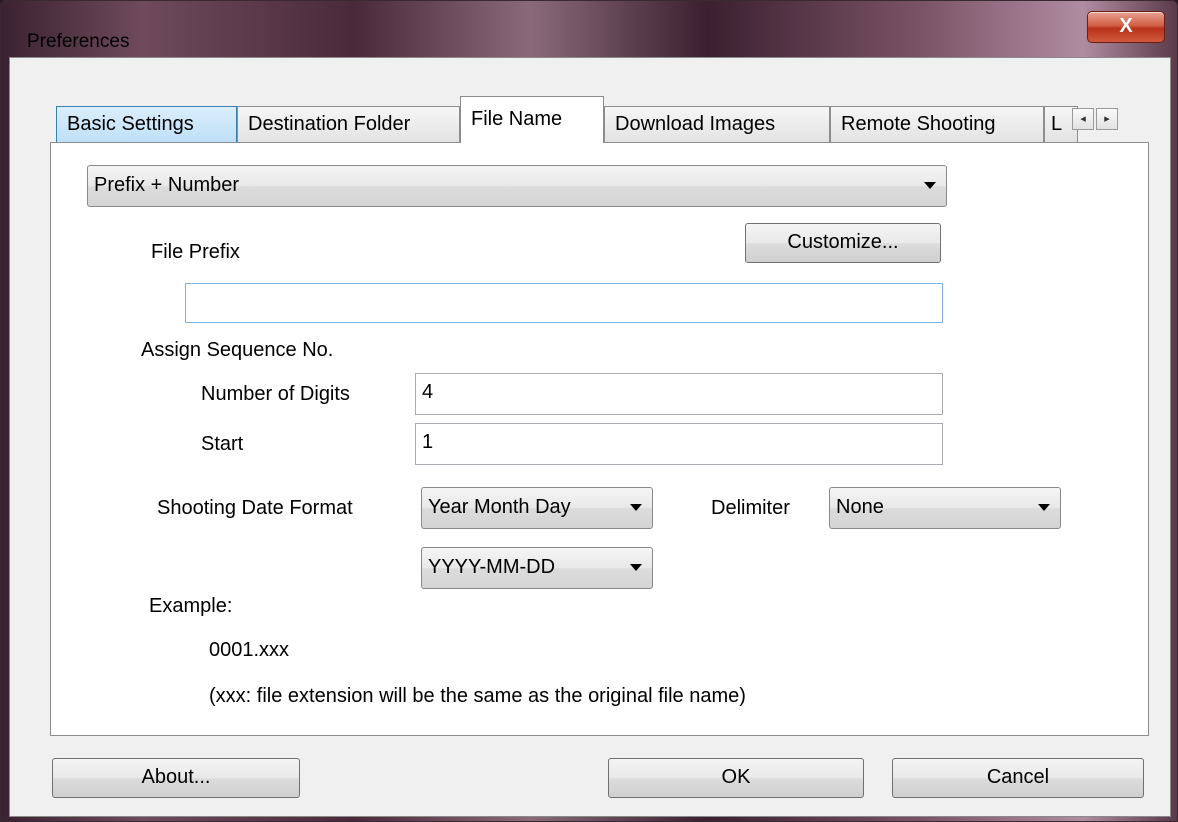 This screenshot has height=822, width=1178. I want to click on naming-format-select: Prefix + Number, so click(517, 186).